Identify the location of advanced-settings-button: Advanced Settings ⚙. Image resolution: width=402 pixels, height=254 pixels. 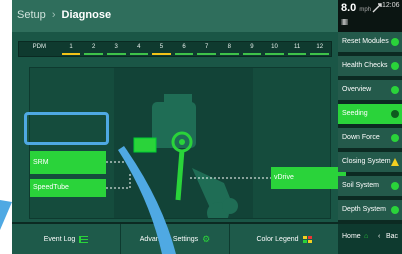
(175, 239).